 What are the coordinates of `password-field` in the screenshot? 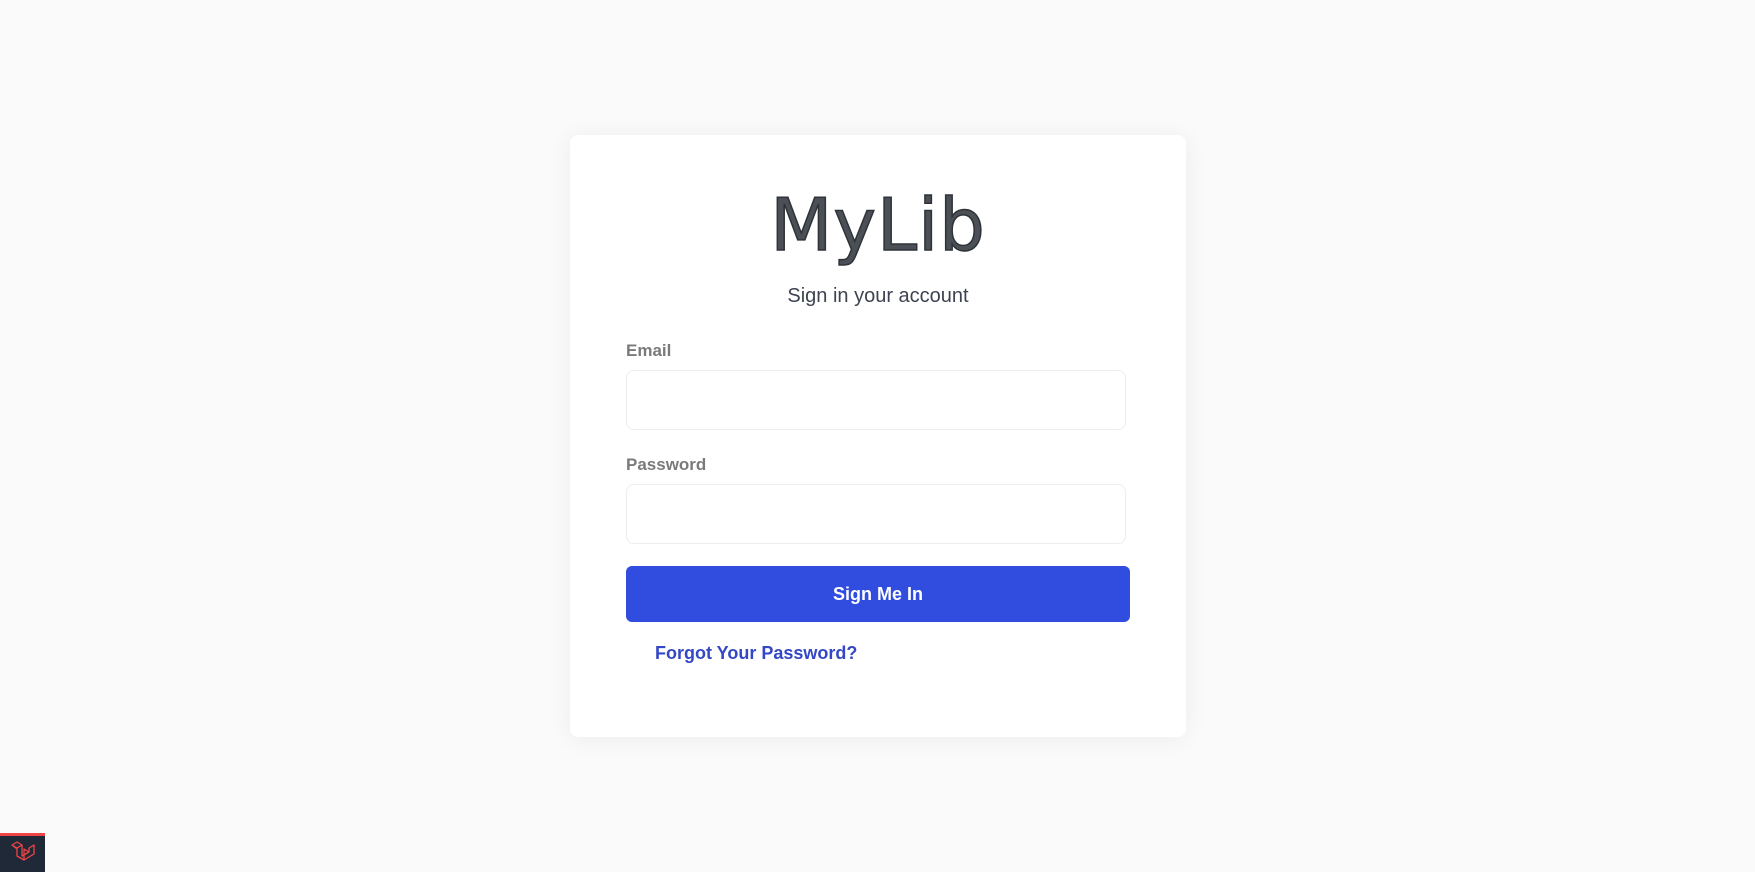 It's located at (876, 514).